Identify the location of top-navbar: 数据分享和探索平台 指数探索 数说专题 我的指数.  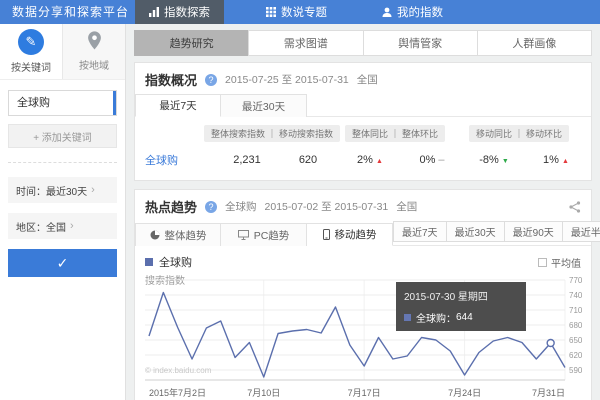
(300, 12).